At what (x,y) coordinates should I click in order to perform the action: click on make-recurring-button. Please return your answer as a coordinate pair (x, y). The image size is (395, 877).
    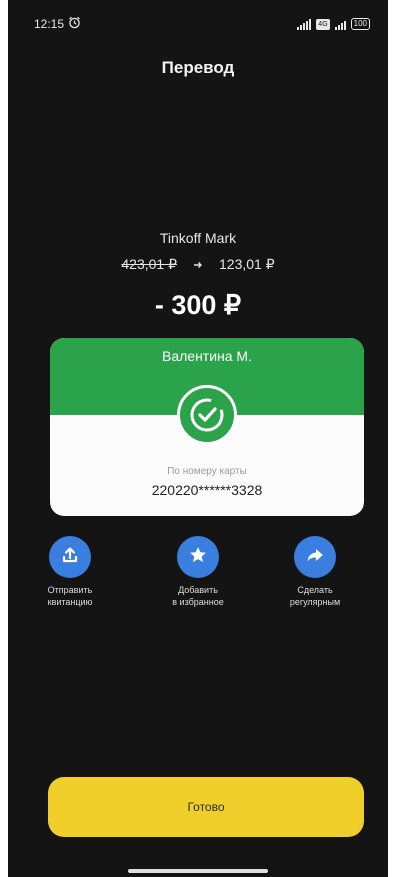
    Looking at the image, I should click on (315, 557).